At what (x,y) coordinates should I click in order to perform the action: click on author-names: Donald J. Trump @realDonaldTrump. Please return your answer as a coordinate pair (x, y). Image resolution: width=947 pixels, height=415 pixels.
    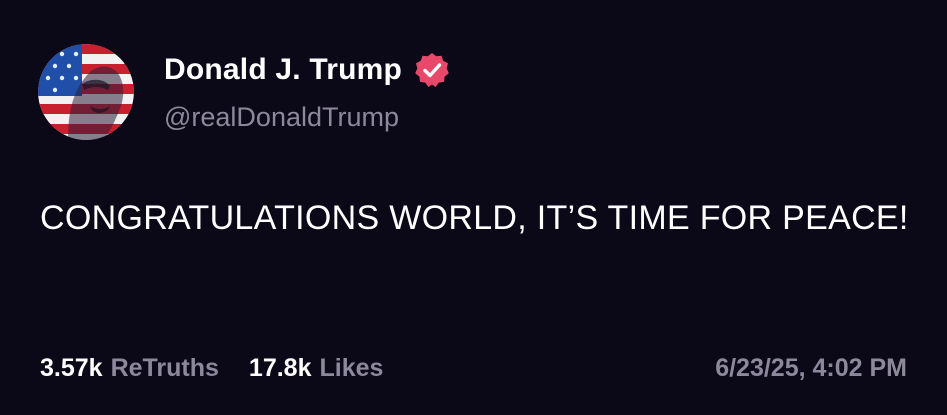
    Looking at the image, I should click on (307, 92).